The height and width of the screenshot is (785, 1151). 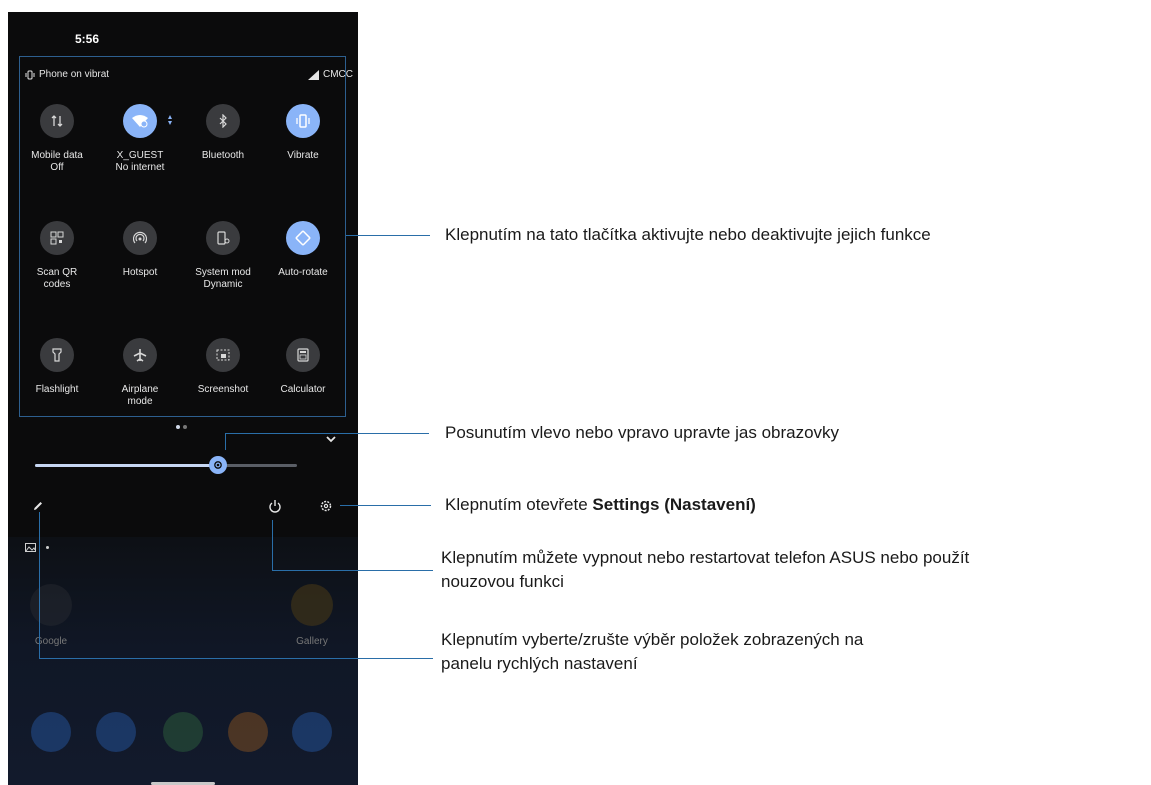 I want to click on google-folder-icon, so click(x=51, y=605).